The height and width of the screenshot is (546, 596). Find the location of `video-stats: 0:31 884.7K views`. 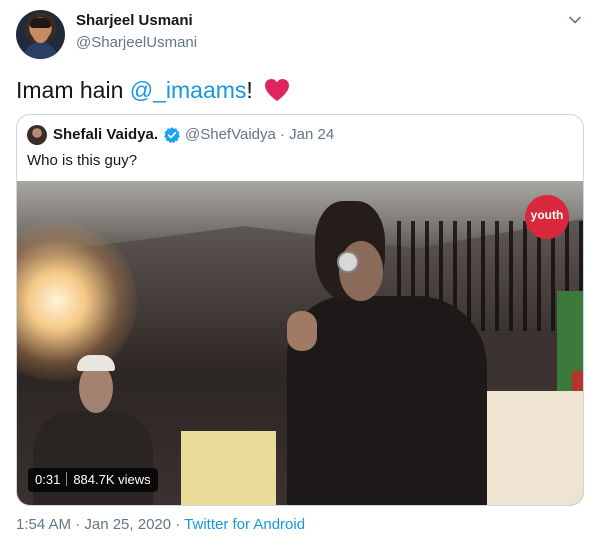

video-stats: 0:31 884.7K views is located at coordinates (93, 480).